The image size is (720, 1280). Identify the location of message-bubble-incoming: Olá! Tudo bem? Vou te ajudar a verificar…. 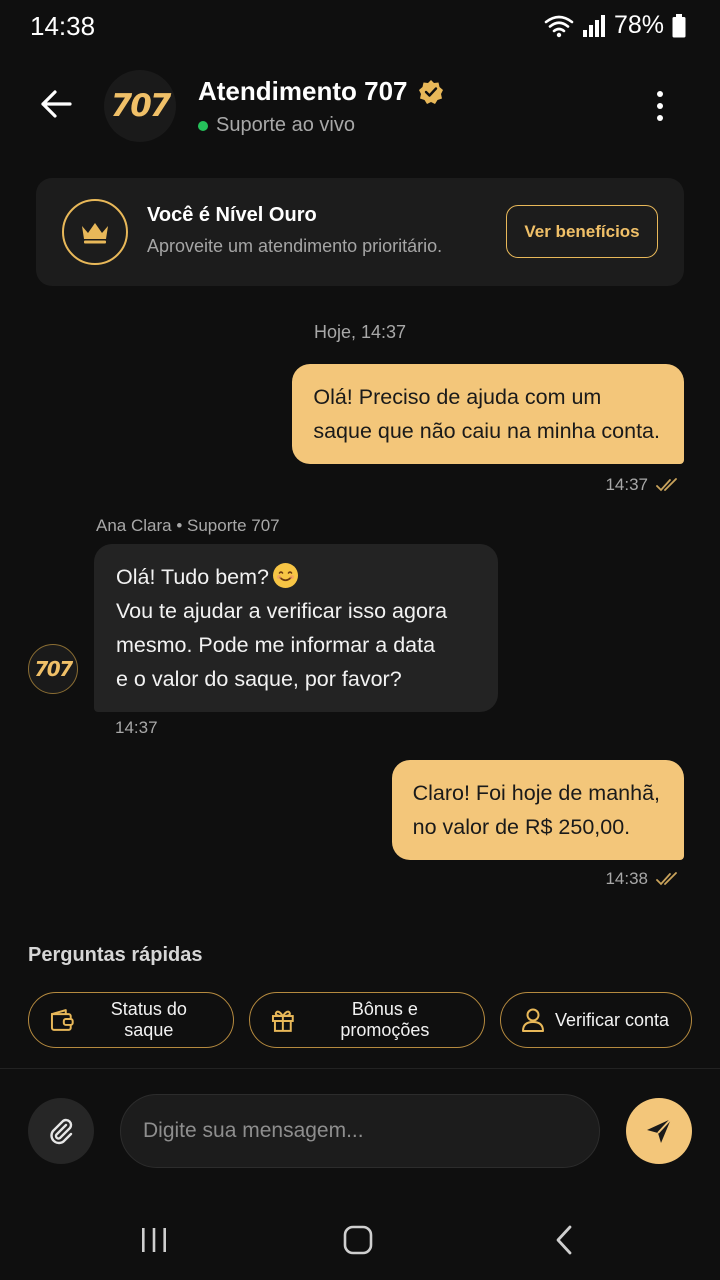
(296, 628).